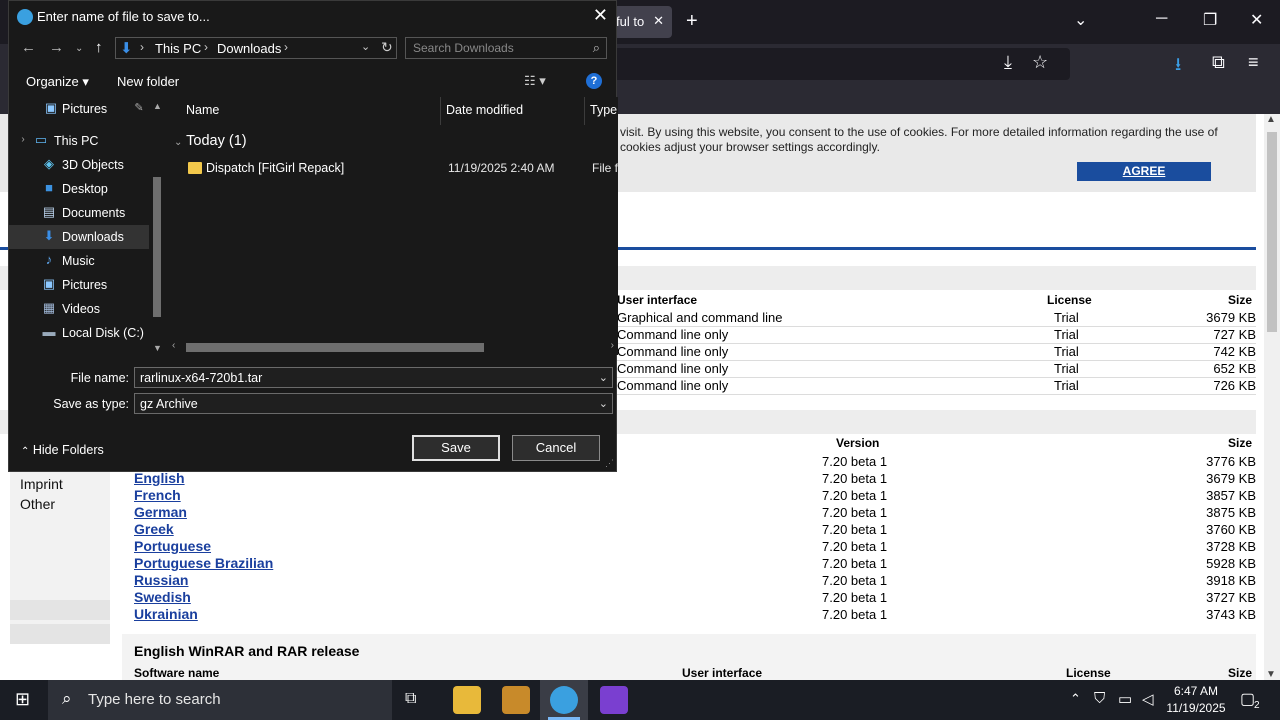  I want to click on column-header-type: Type, so click(603, 110).